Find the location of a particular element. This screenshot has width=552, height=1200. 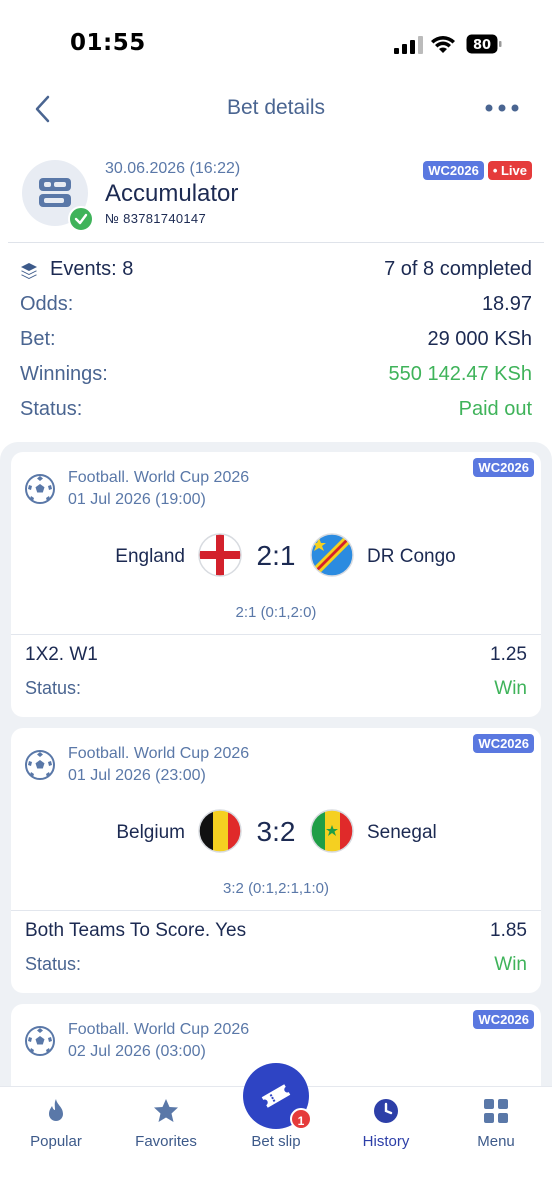

score: 3:2 is located at coordinates (276, 831).